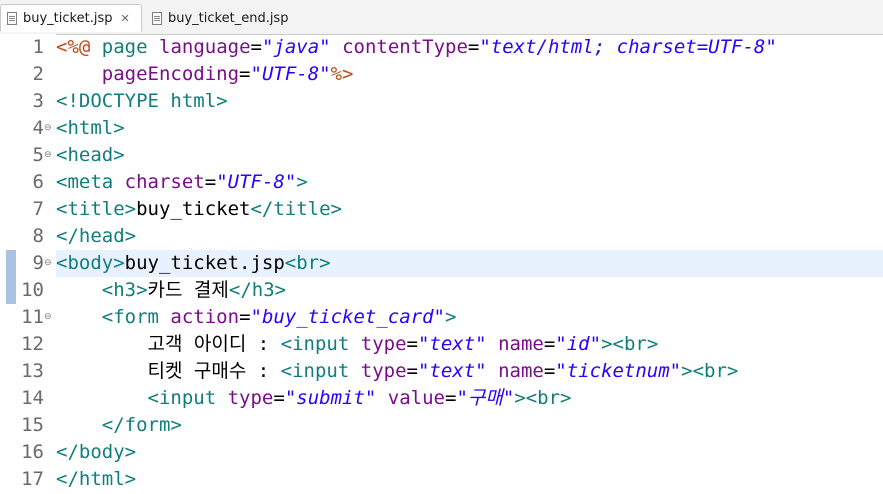 This screenshot has width=883, height=494. I want to click on code-line: pageEncoding="UTF-8"%>, so click(205, 74).